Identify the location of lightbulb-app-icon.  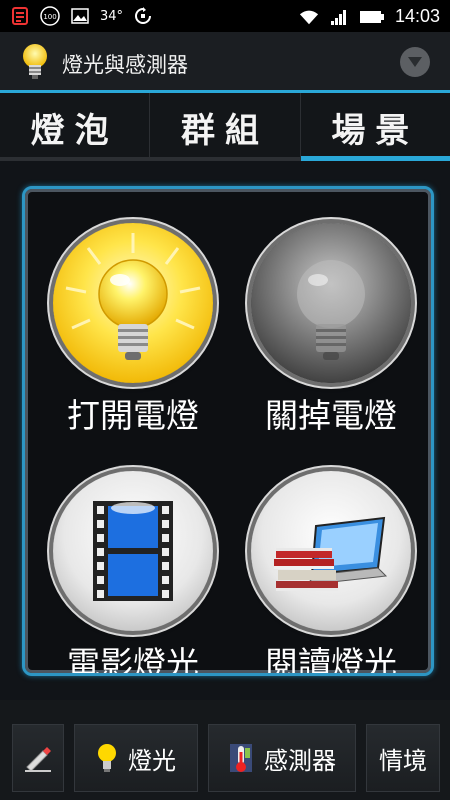
(35, 62).